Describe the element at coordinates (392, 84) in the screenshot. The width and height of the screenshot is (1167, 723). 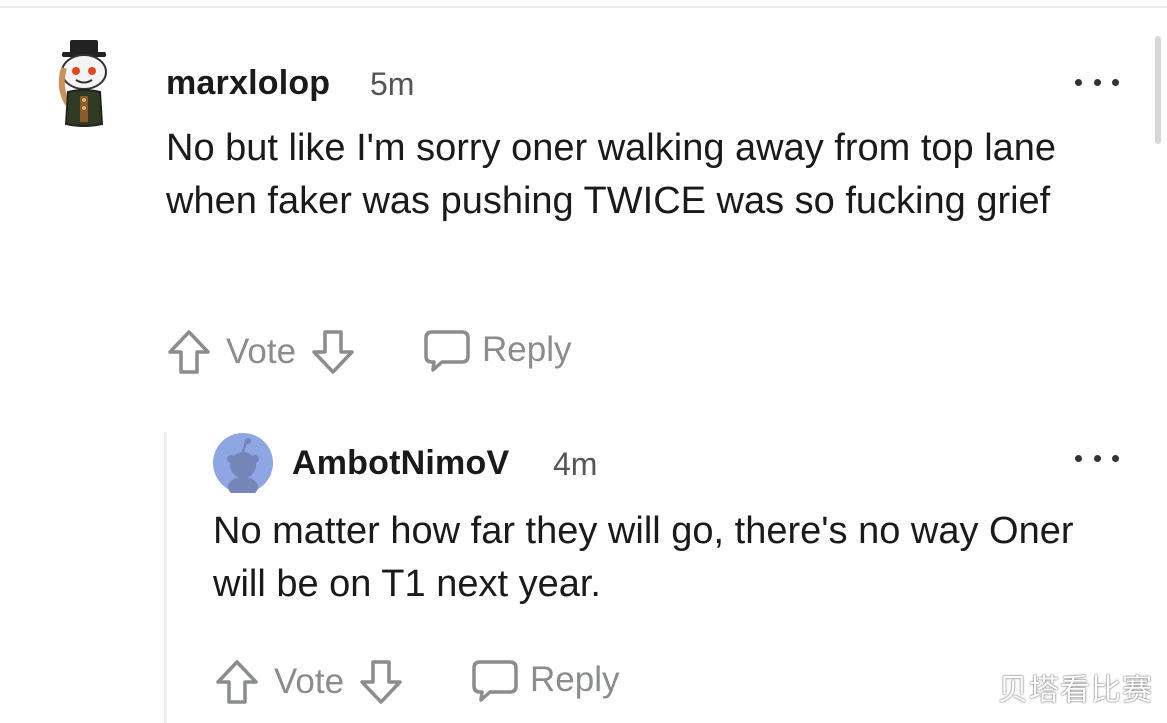
I see `timestamp: 5m` at that location.